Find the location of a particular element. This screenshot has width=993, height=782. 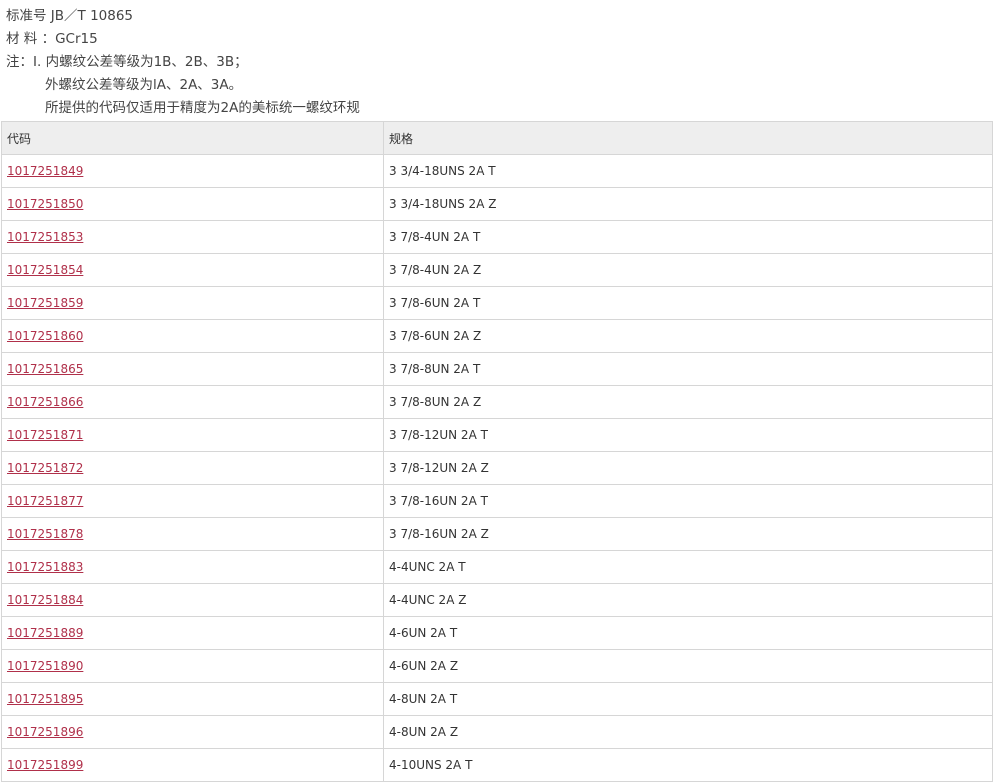

product-code-link: 1017251866 is located at coordinates (45, 402).